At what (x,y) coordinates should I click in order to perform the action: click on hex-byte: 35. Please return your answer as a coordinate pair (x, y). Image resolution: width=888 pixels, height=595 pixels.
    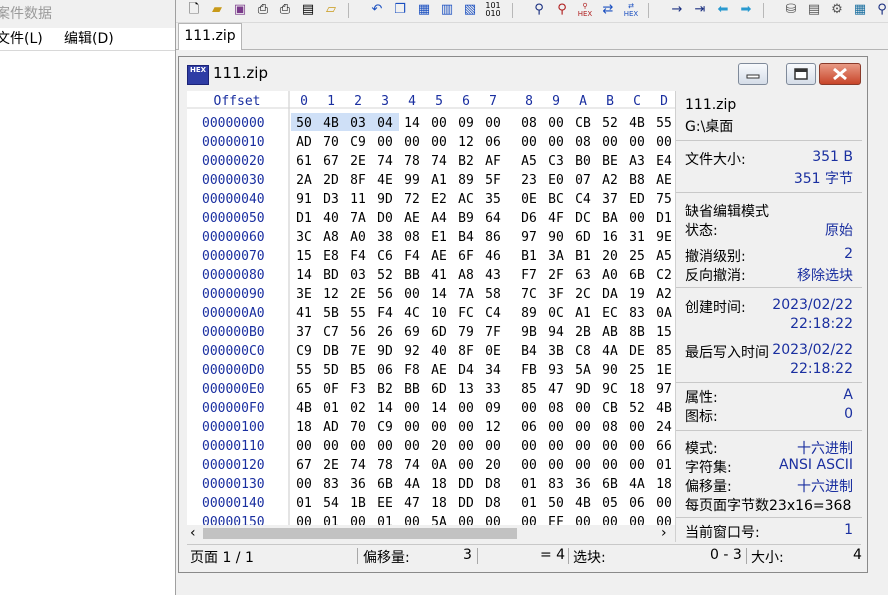
    Looking at the image, I should click on (493, 199).